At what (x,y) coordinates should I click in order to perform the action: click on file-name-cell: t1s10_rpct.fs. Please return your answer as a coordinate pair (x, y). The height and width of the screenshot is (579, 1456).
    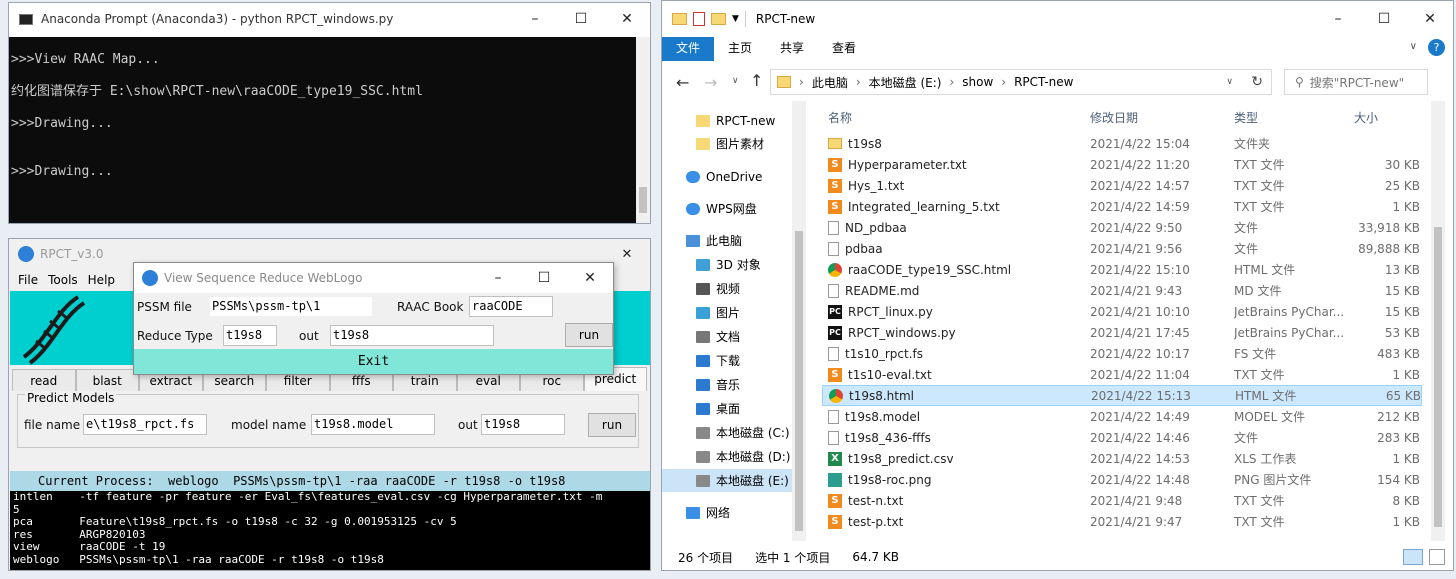
    Looking at the image, I should click on (875, 353).